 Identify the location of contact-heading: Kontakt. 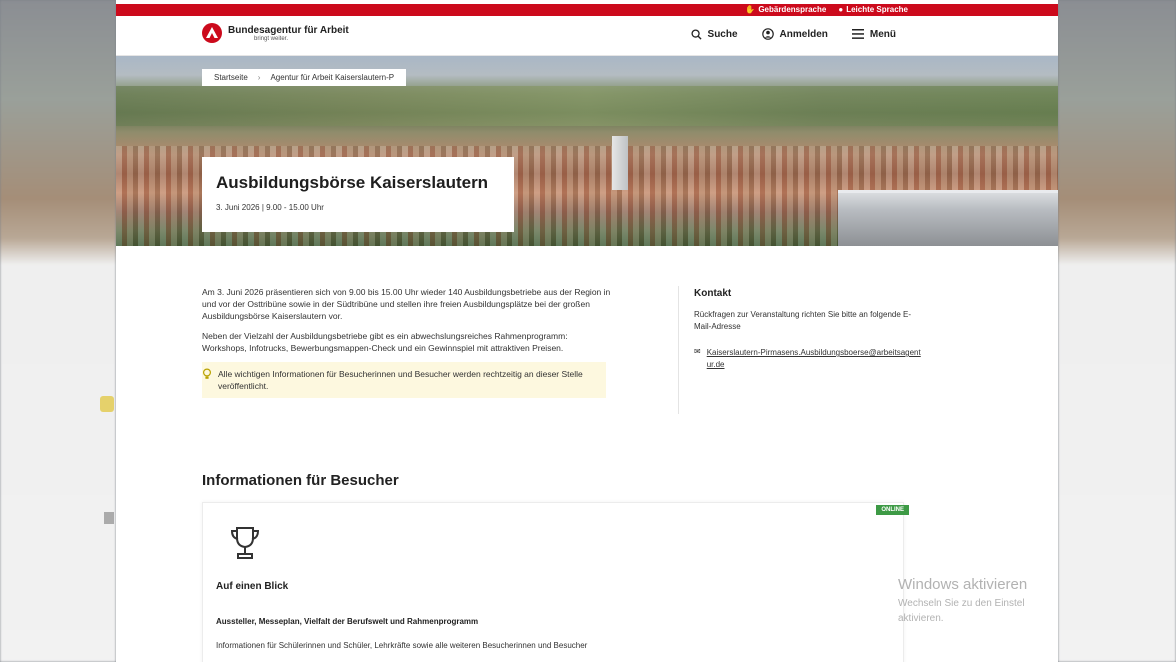
(713, 293).